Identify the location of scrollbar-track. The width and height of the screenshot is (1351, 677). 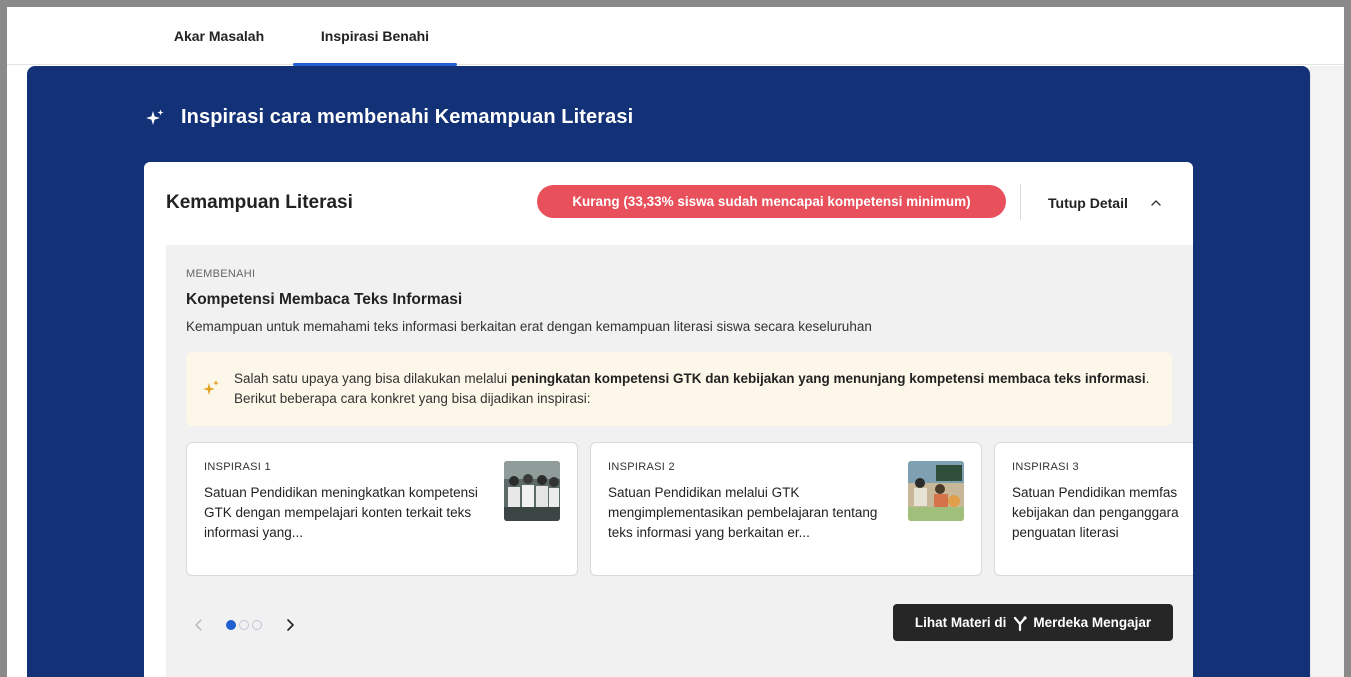
(1327, 371).